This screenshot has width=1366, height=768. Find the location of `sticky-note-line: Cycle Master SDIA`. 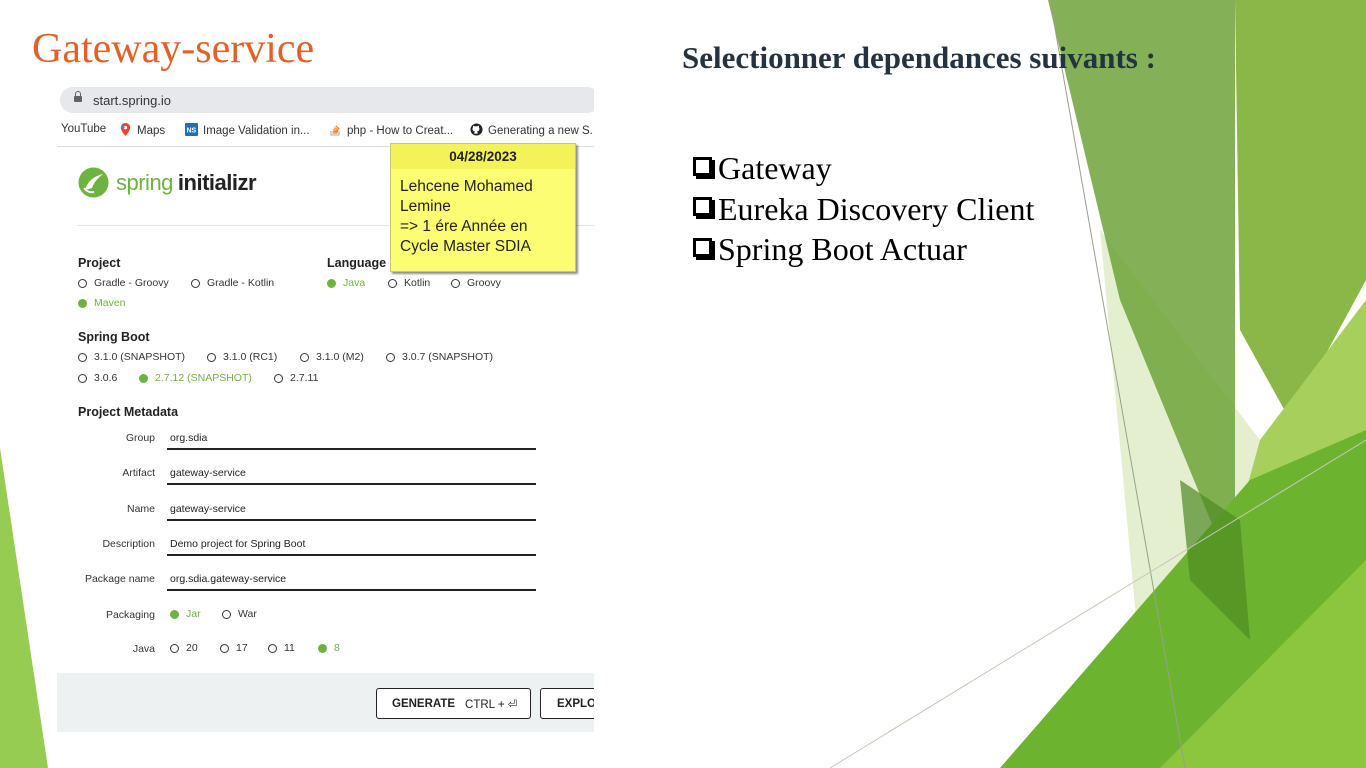

sticky-note-line: Cycle Master SDIA is located at coordinates (465, 246).